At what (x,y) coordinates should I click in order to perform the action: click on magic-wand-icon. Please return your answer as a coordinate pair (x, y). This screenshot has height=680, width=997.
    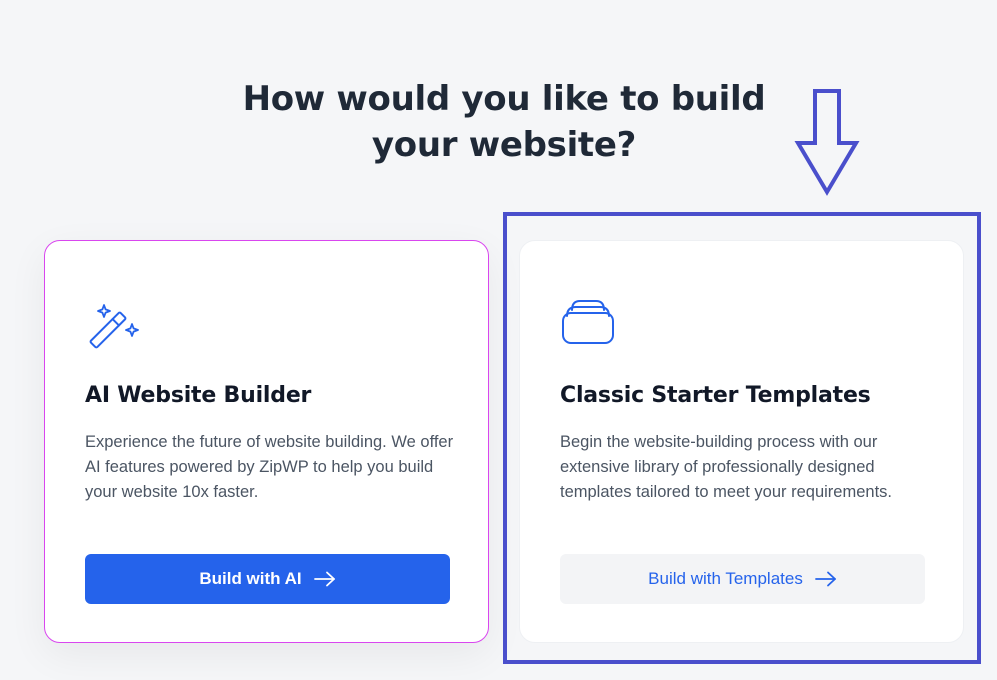
    Looking at the image, I should click on (114, 326).